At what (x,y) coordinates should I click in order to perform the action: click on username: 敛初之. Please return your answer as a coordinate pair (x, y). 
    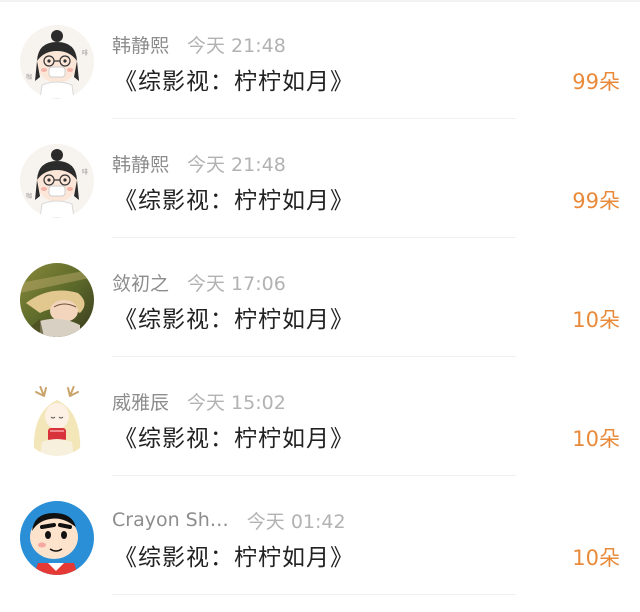
    Looking at the image, I should click on (140, 282).